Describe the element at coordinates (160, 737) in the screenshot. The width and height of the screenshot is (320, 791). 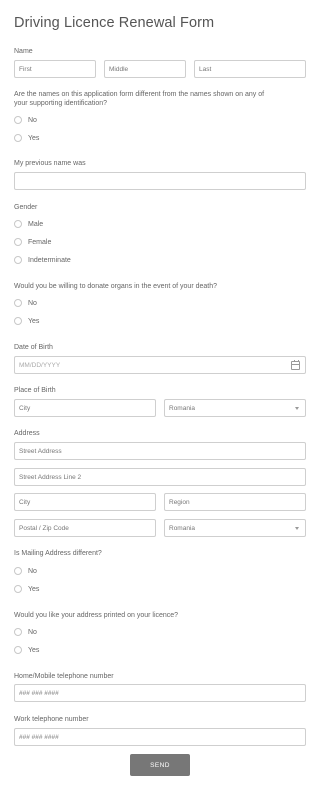
I see `work-phone-input: ### ### ####` at that location.